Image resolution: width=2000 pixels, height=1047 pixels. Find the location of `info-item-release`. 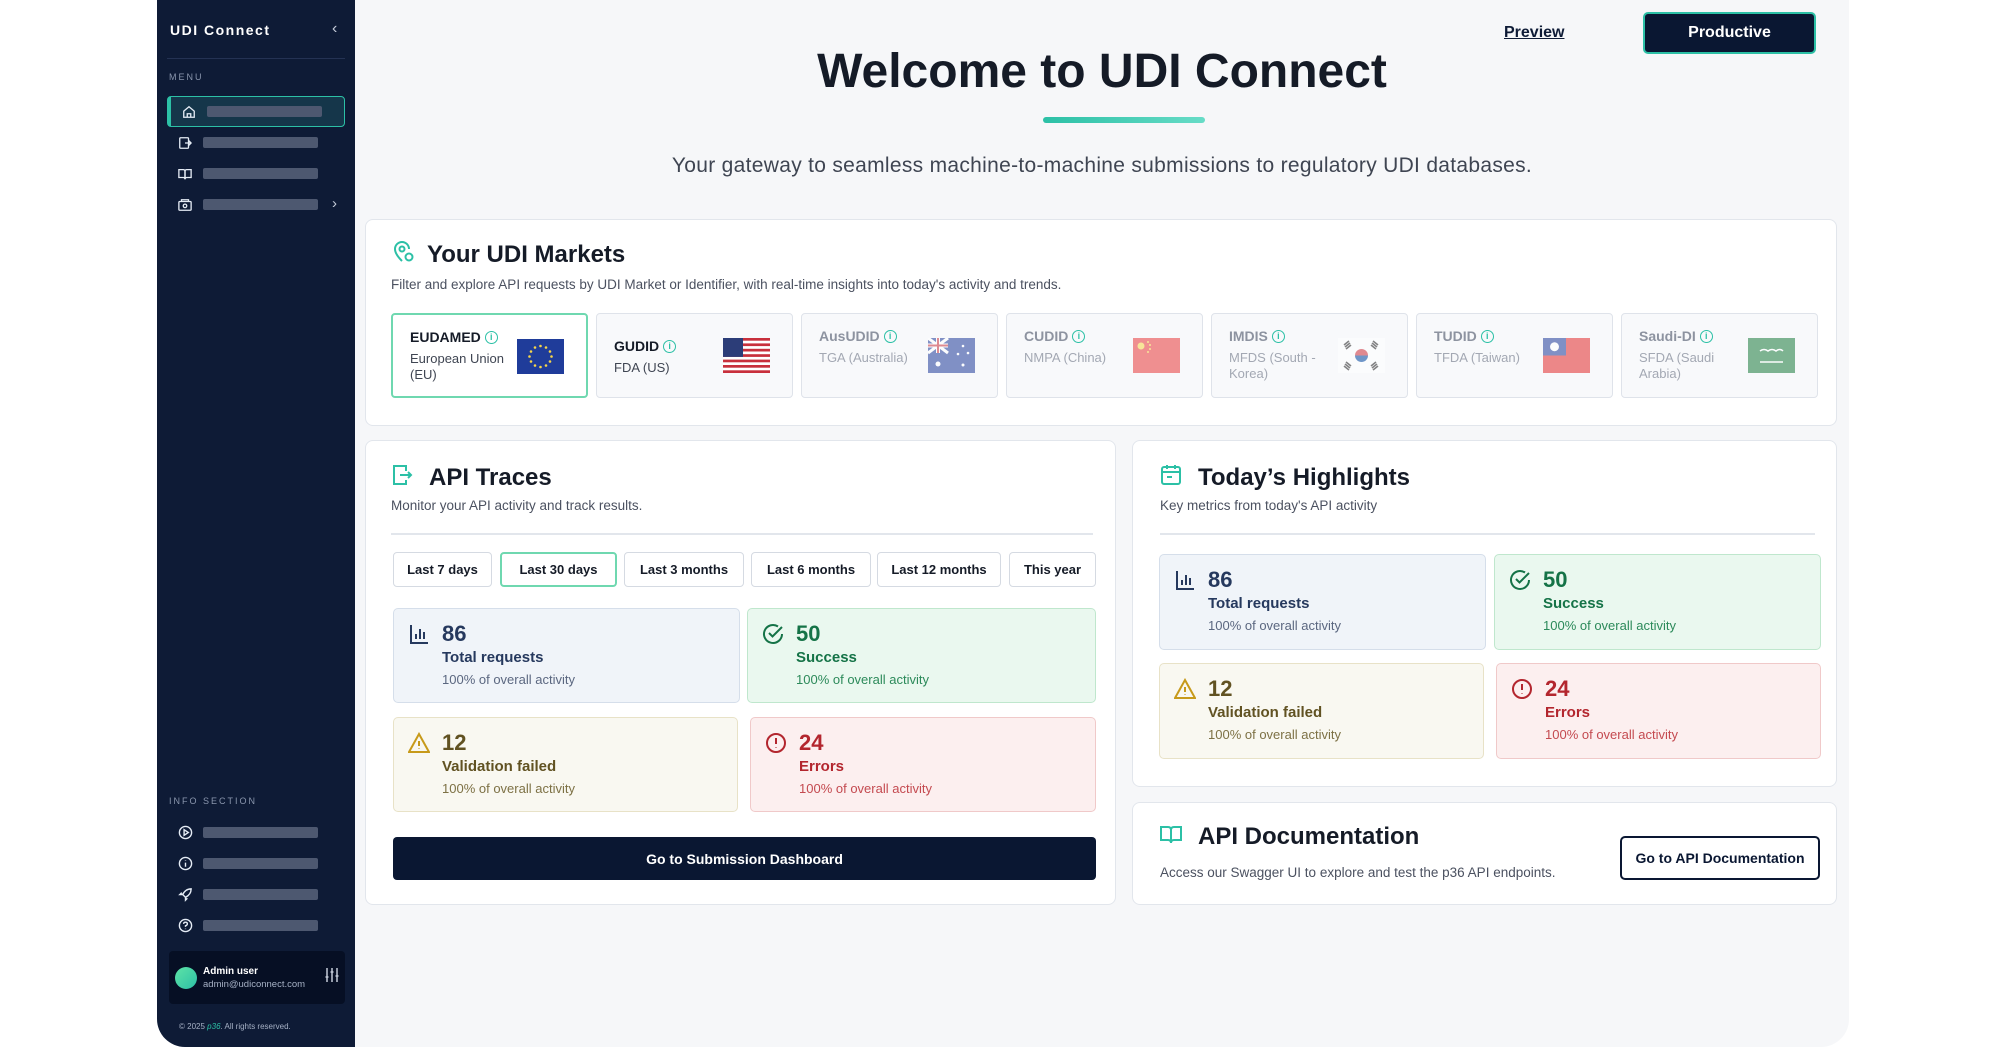

info-item-release is located at coordinates (256, 894).